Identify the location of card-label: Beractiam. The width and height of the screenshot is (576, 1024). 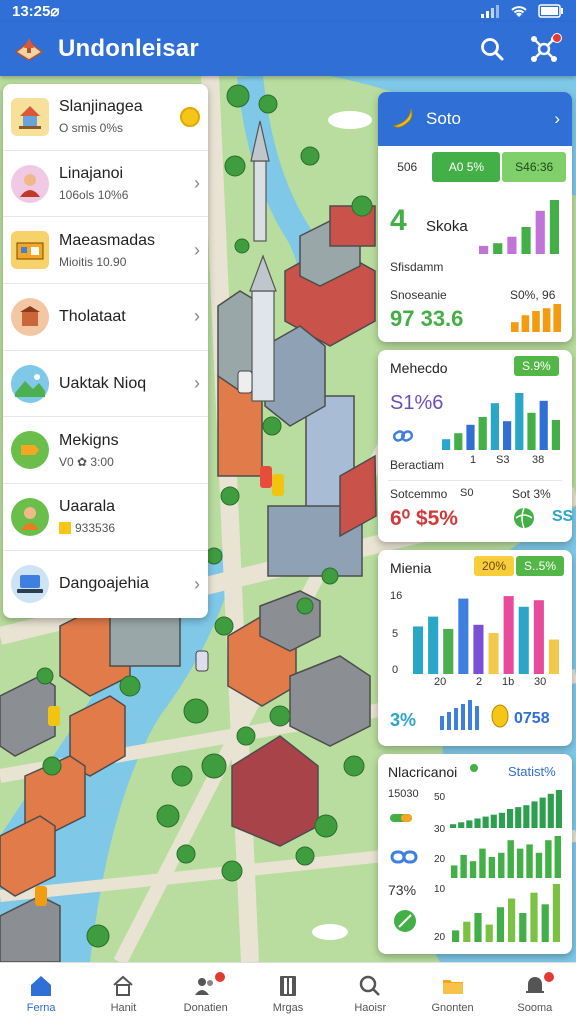
(417, 465).